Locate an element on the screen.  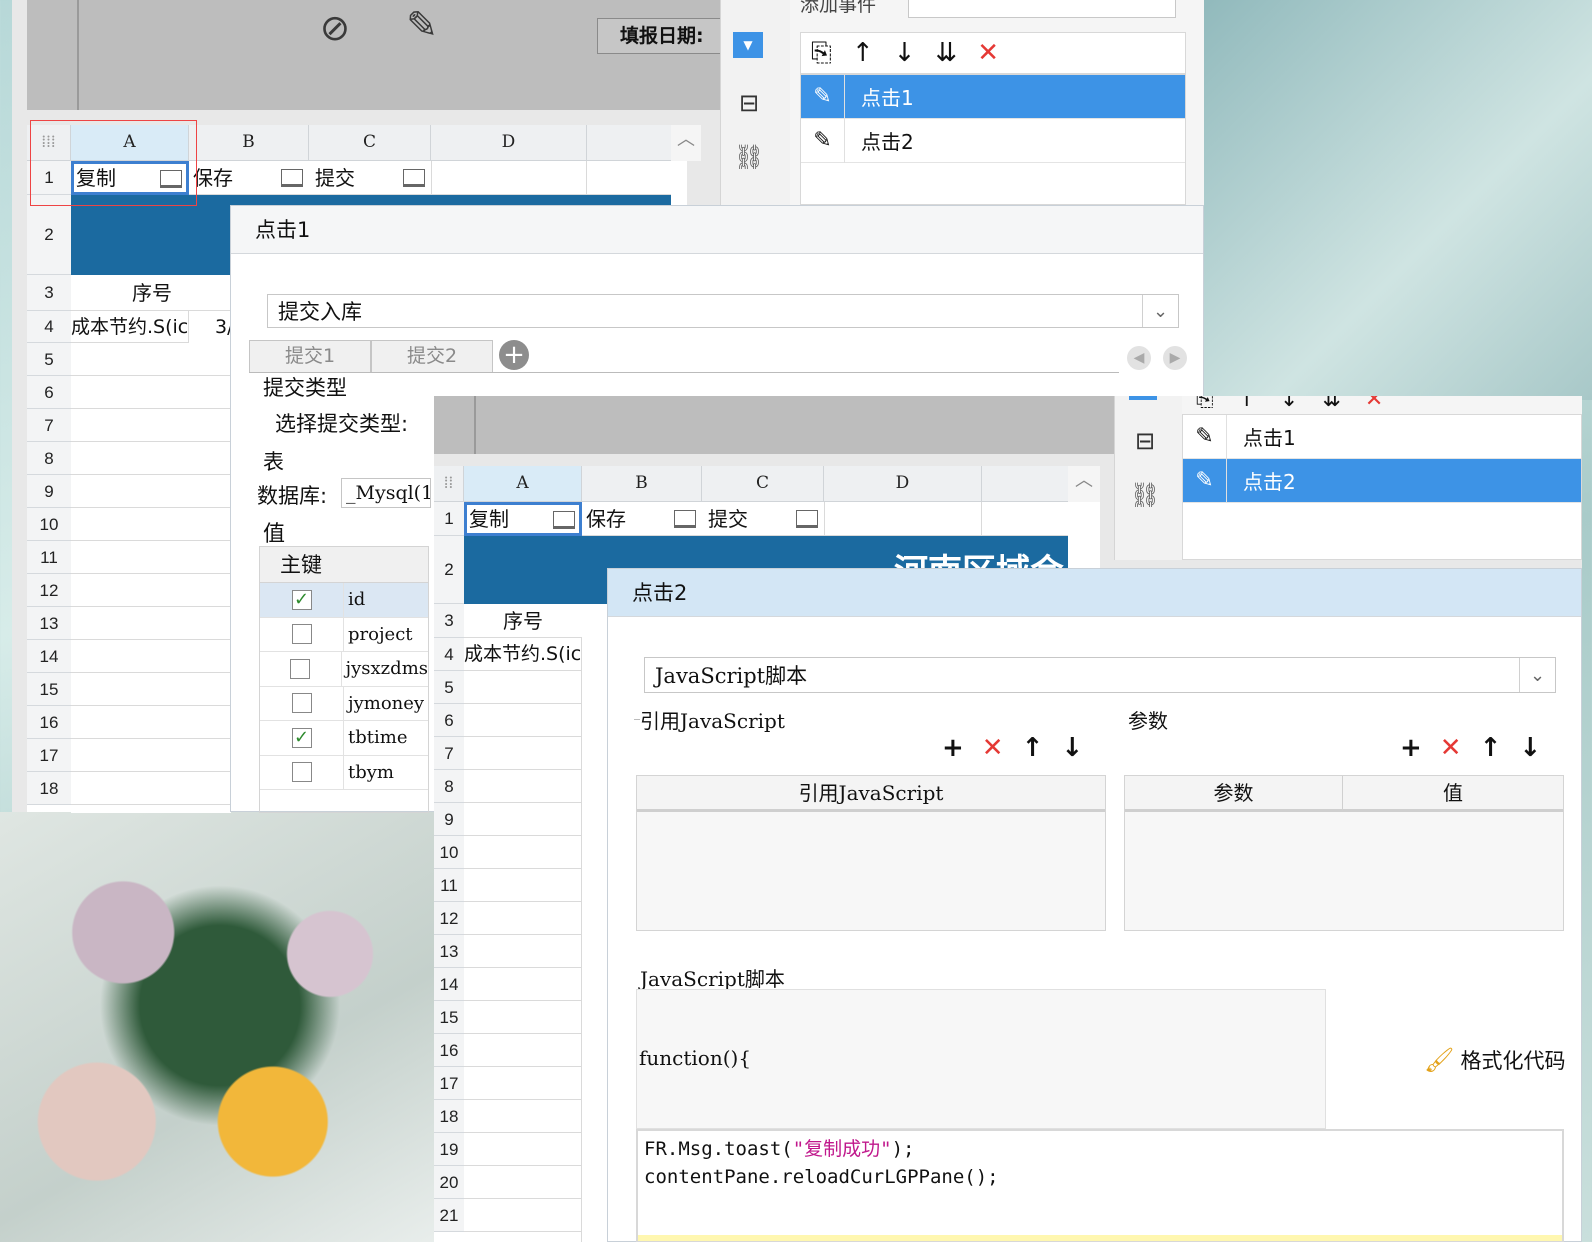
row-number: 17 is located at coordinates (49, 755).